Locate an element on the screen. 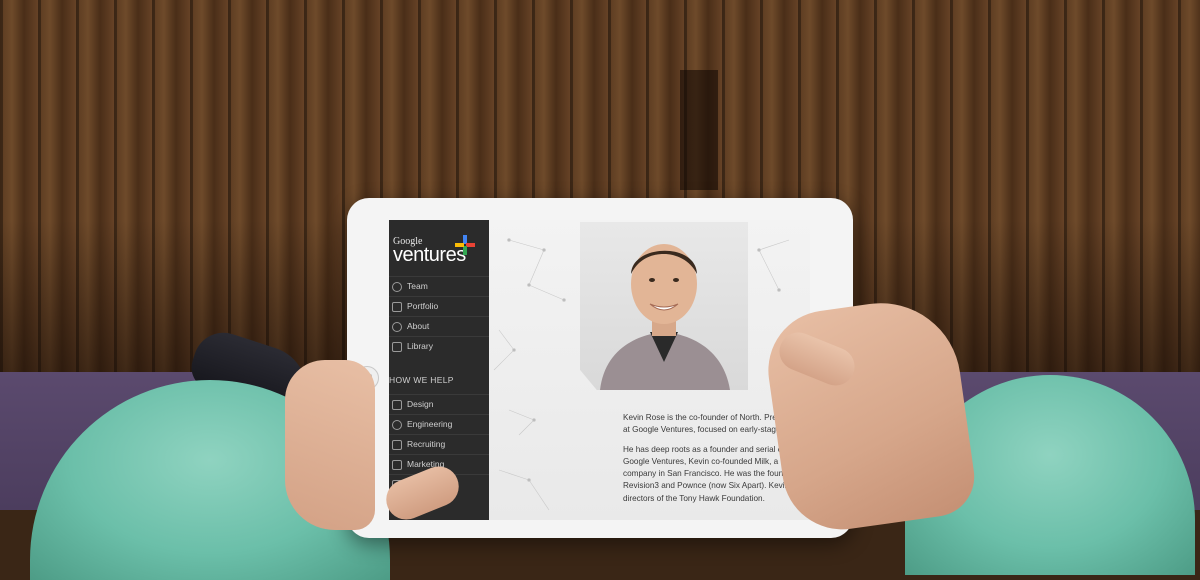  google-ventures-logo: Google ventures is located at coordinates (439, 254).